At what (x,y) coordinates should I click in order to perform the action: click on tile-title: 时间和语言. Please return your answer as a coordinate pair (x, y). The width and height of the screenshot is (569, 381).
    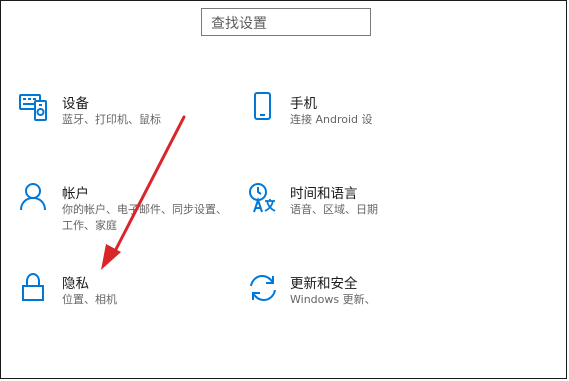
    Looking at the image, I should click on (324, 194).